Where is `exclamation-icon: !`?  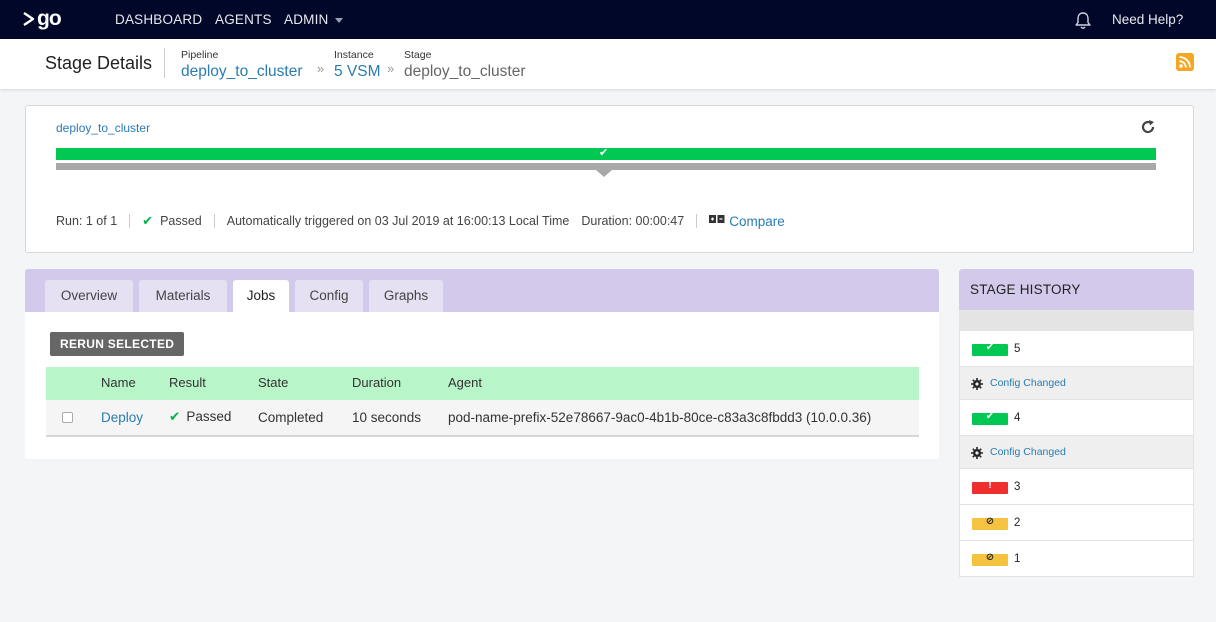
exclamation-icon: ! is located at coordinates (990, 485).